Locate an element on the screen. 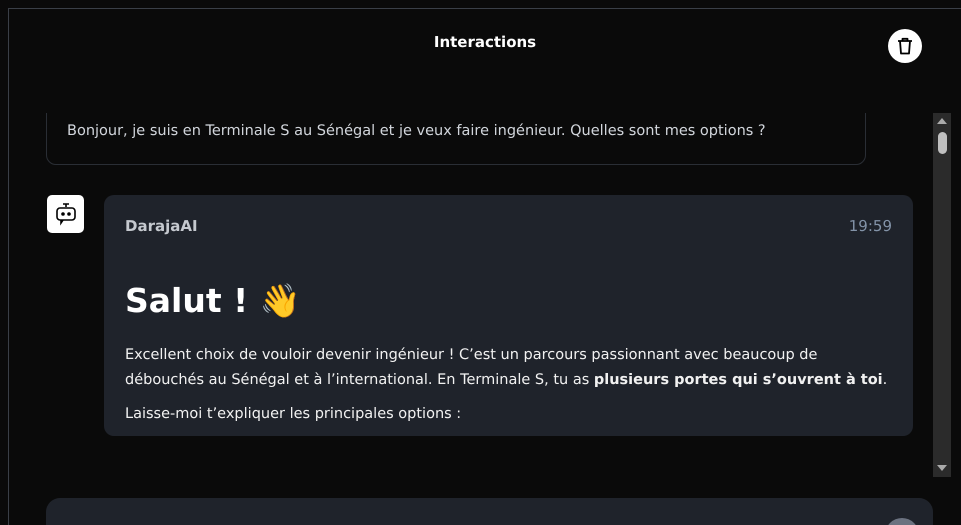  message-heading: Salut ! 👋 is located at coordinates (213, 301).